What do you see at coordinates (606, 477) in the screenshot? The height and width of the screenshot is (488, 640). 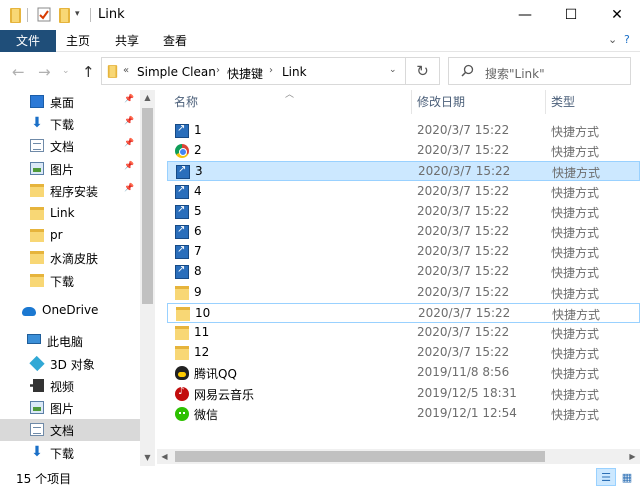 I see `details-view-icon: ☰` at bounding box center [606, 477].